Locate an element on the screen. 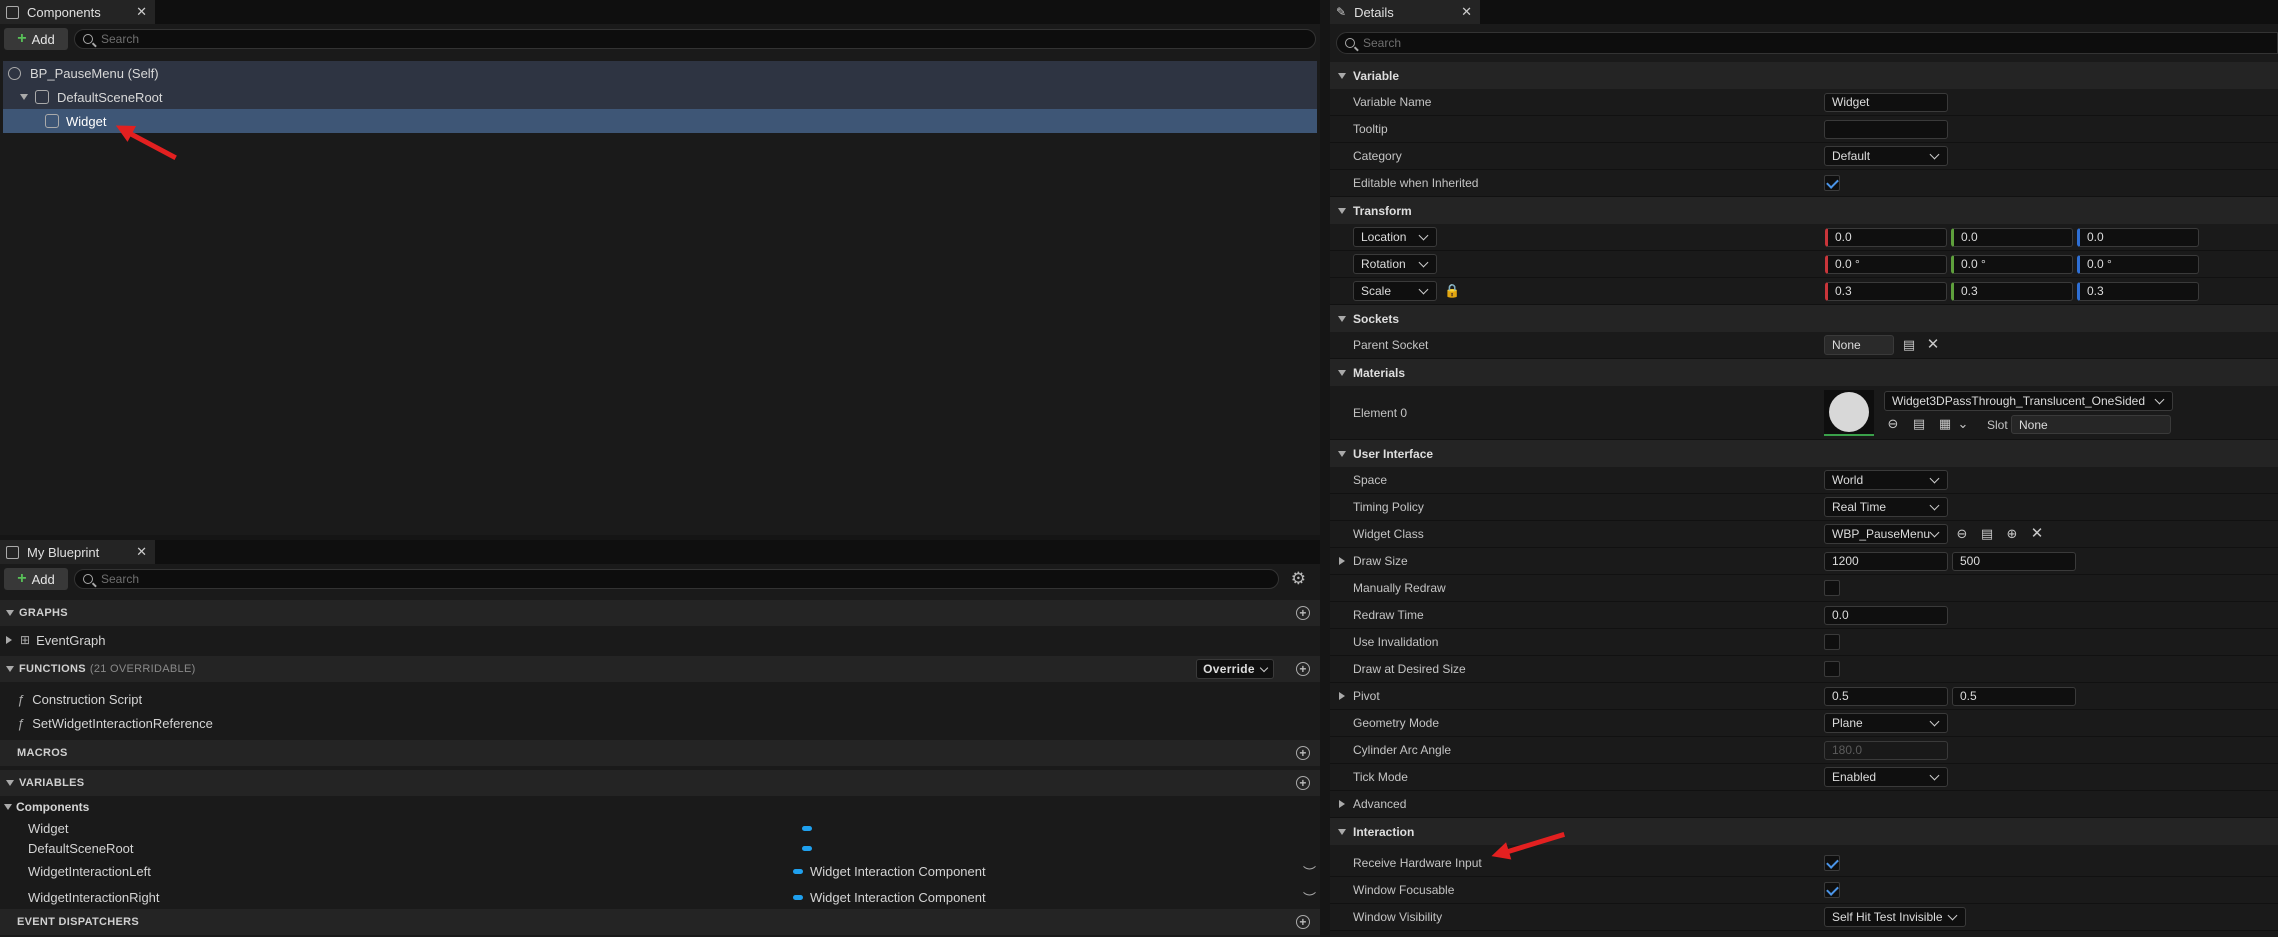 Image resolution: width=2278 pixels, height=937 pixels. rotation-x-input: 0.0 ° is located at coordinates (1886, 264).